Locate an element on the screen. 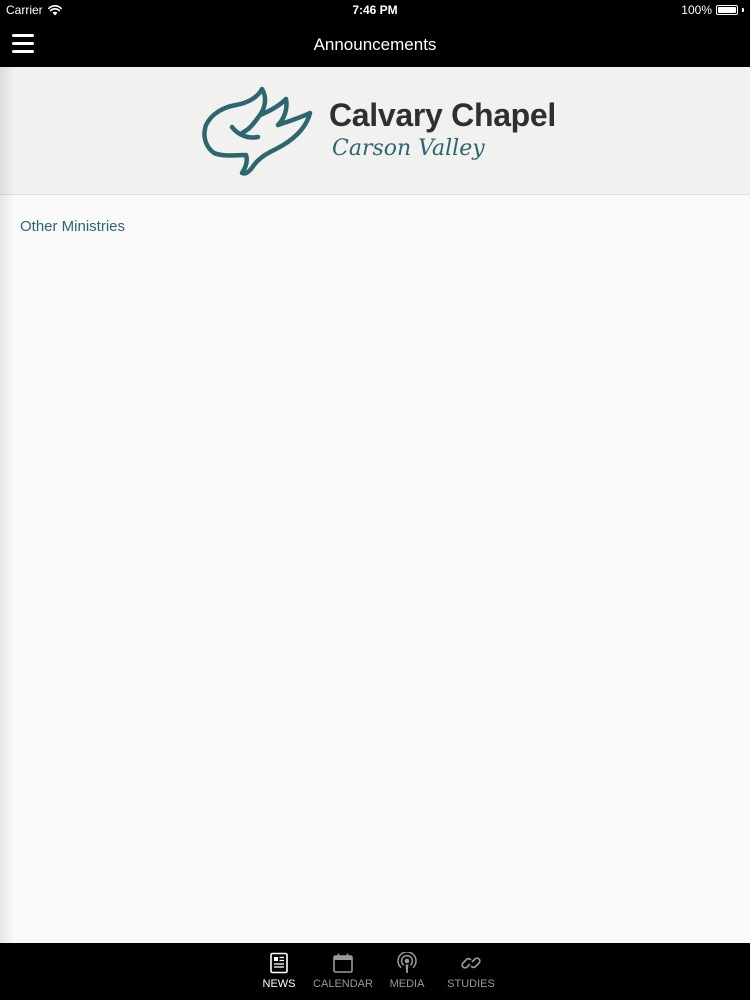 The width and height of the screenshot is (750, 1000). status-bar: Carrier 7:46 PM 100% is located at coordinates (375, 11).